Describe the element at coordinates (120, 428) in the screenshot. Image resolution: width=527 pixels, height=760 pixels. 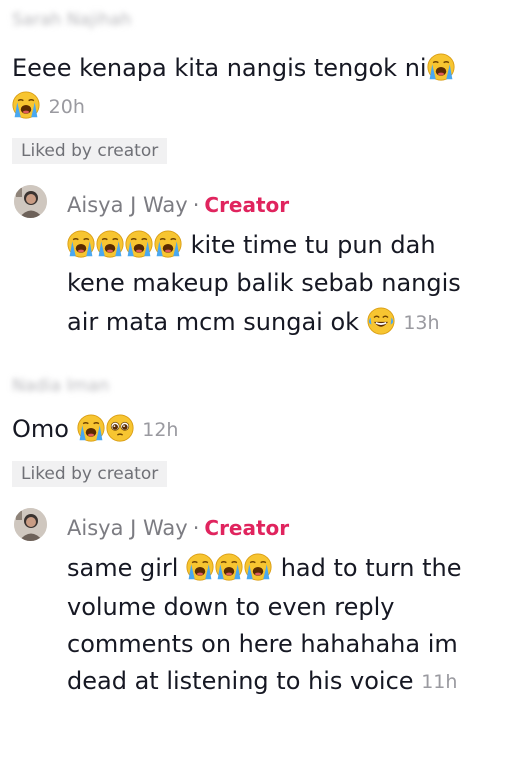
I see `pleading-face-emoji` at that location.